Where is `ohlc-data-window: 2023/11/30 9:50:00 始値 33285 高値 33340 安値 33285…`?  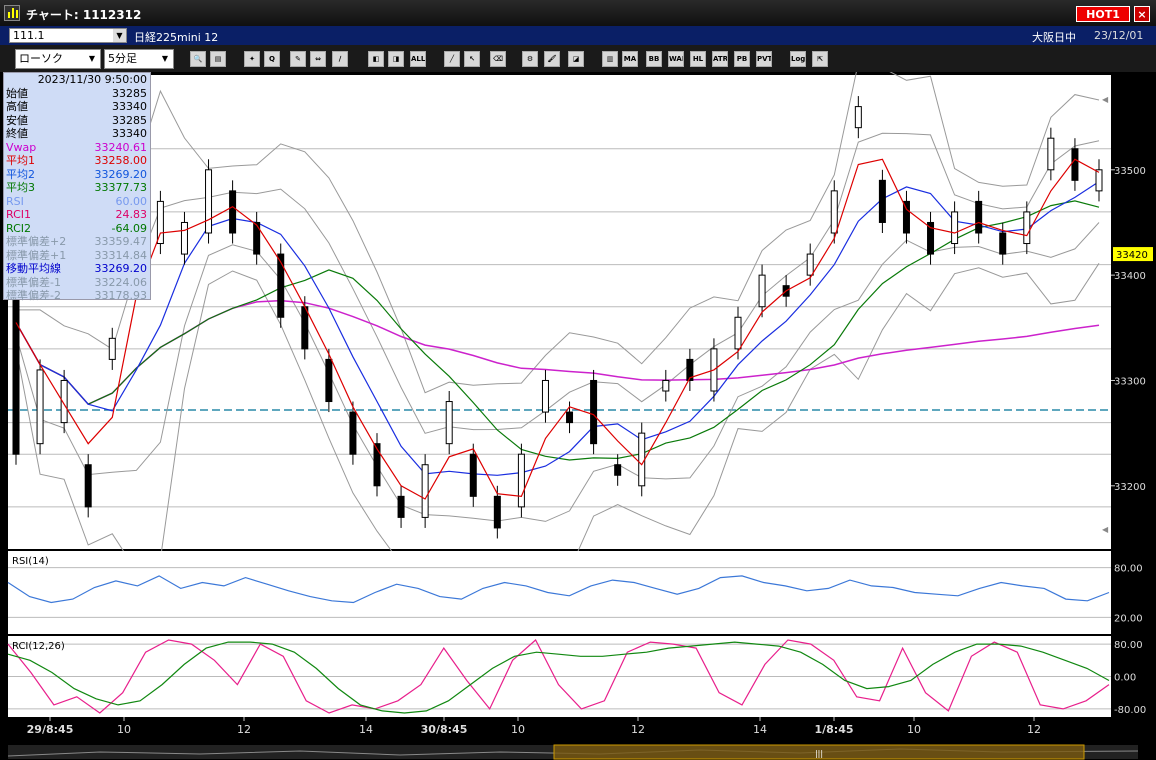
ohlc-data-window: 2023/11/30 9:50:00 始値 33285 高値 33340 安値 33285… is located at coordinates (77, 187).